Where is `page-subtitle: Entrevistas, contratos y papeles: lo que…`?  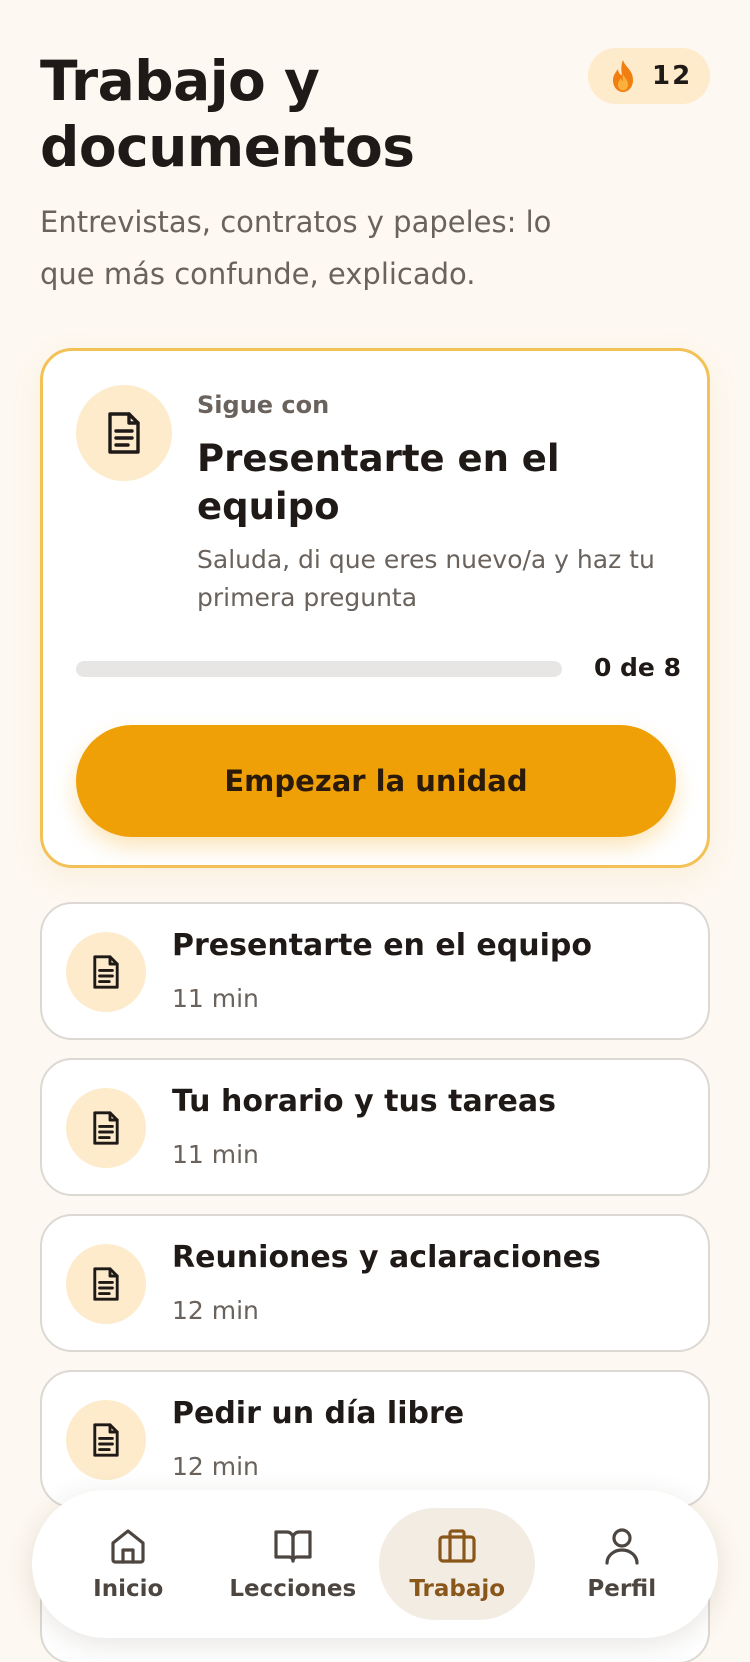 page-subtitle: Entrevistas, contratos y papeles: lo que… is located at coordinates (296, 248).